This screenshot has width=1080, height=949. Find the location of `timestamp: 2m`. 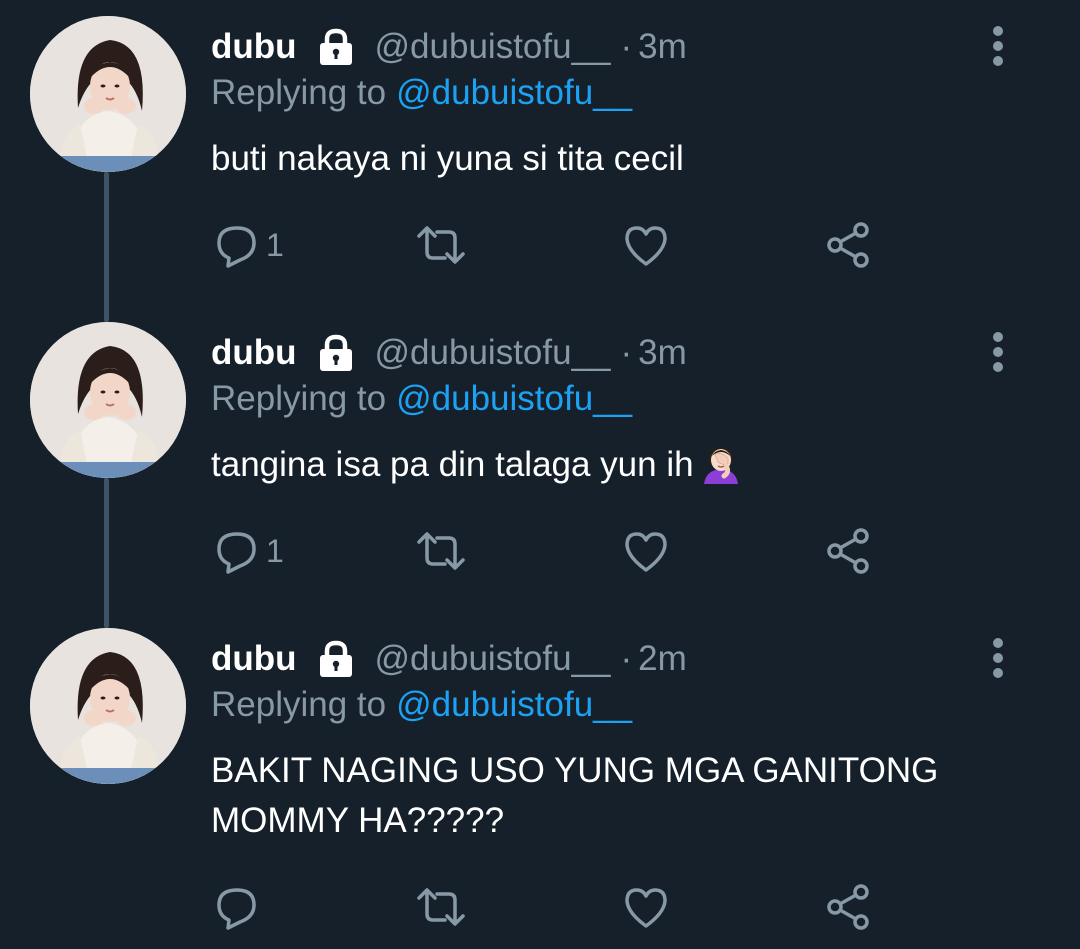

timestamp: 2m is located at coordinates (662, 659).